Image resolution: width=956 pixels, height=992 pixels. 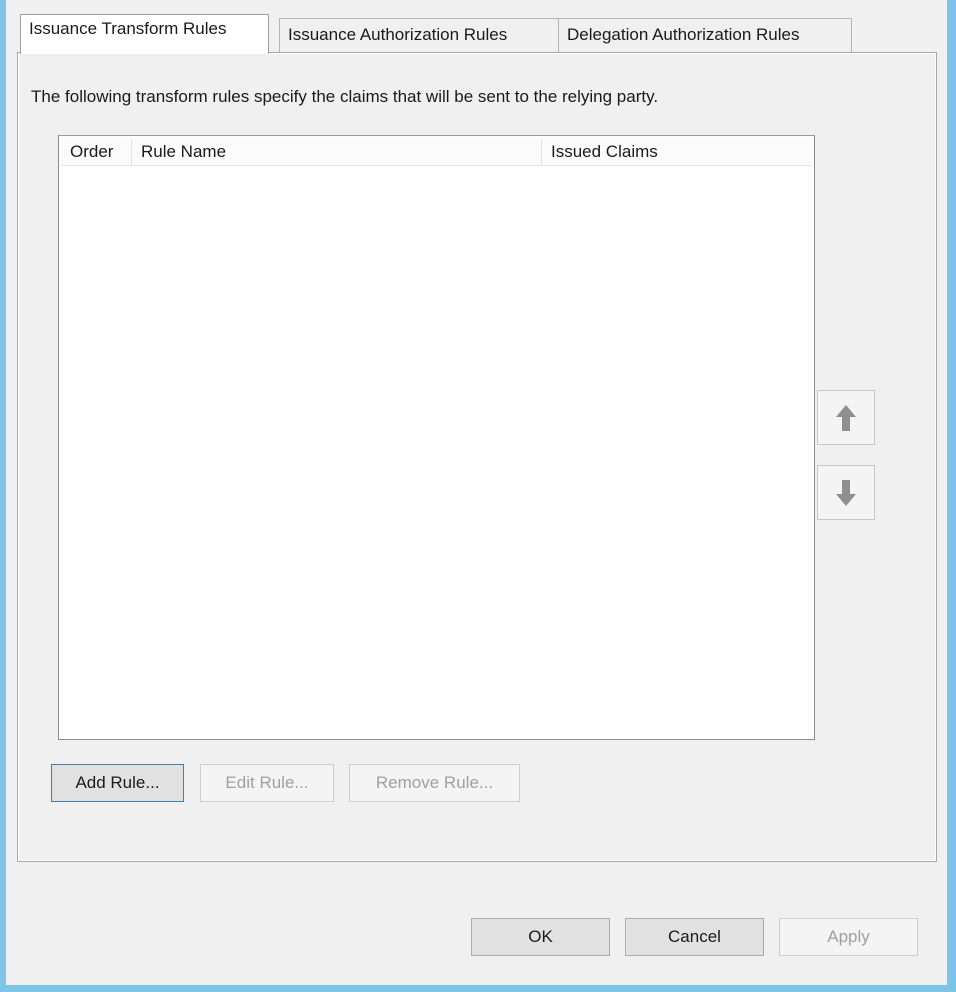 What do you see at coordinates (540, 937) in the screenshot?
I see `ok-button: OK` at bounding box center [540, 937].